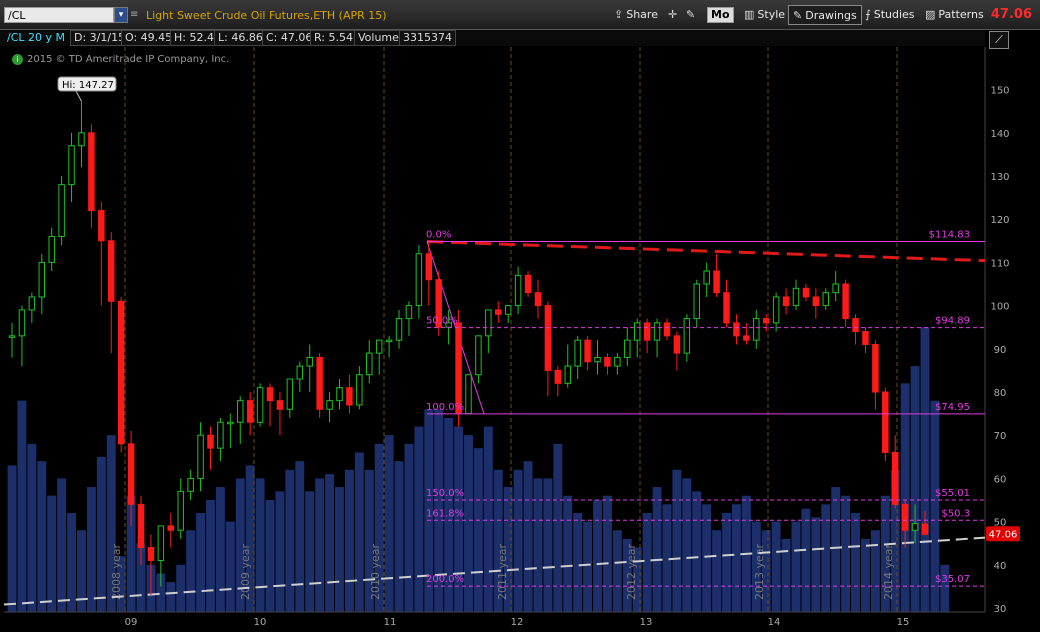  What do you see at coordinates (1000, 566) in the screenshot?
I see `y-tick-label: 40` at bounding box center [1000, 566].